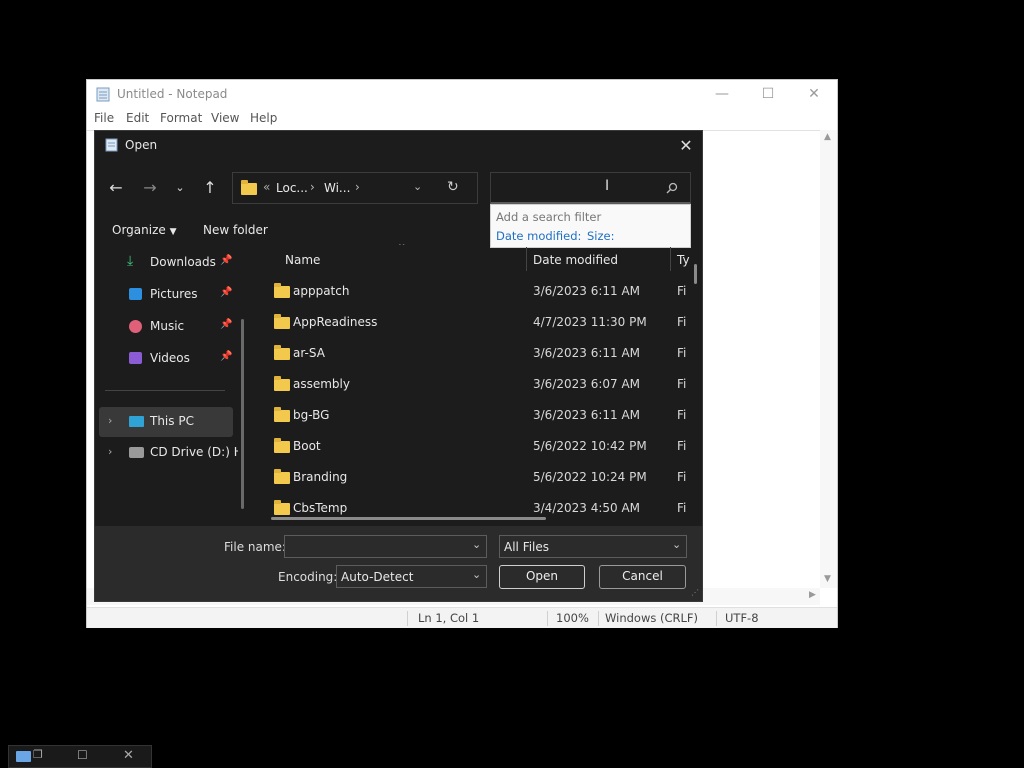  I want to click on table-row: CbsTemp 3/4/2023 4:50 AM Fi, so click(475, 503).